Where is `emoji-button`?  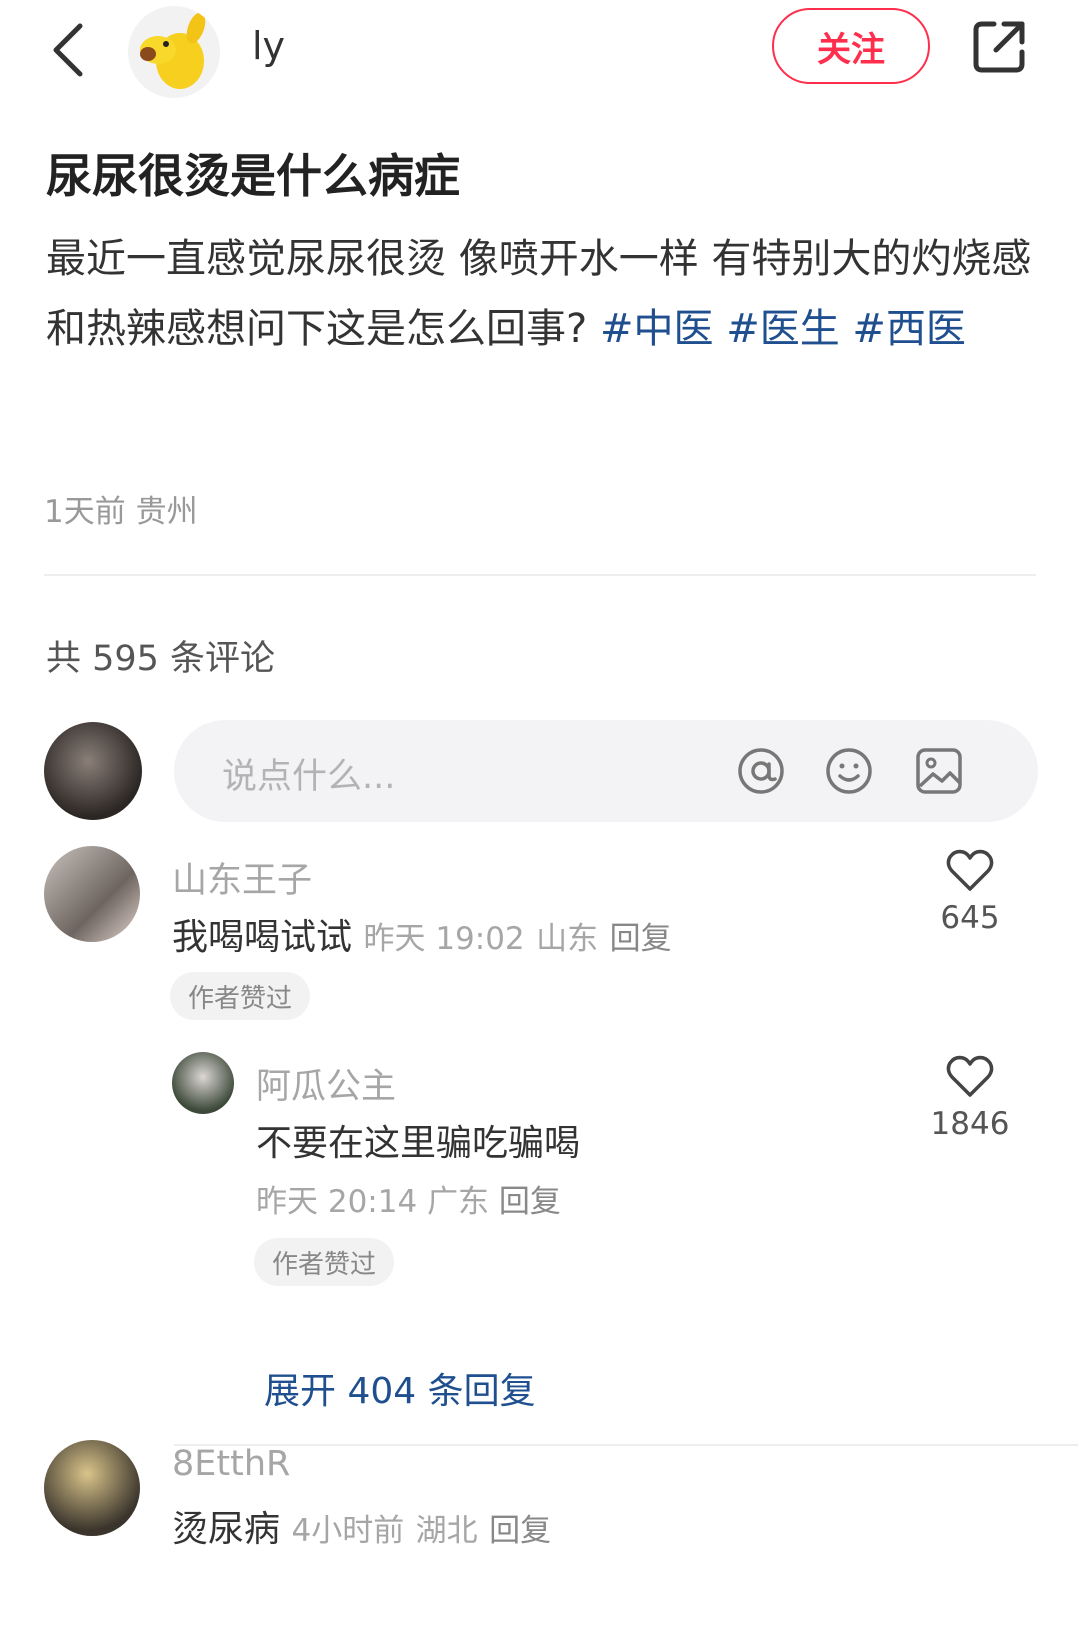
emoji-button is located at coordinates (849, 771).